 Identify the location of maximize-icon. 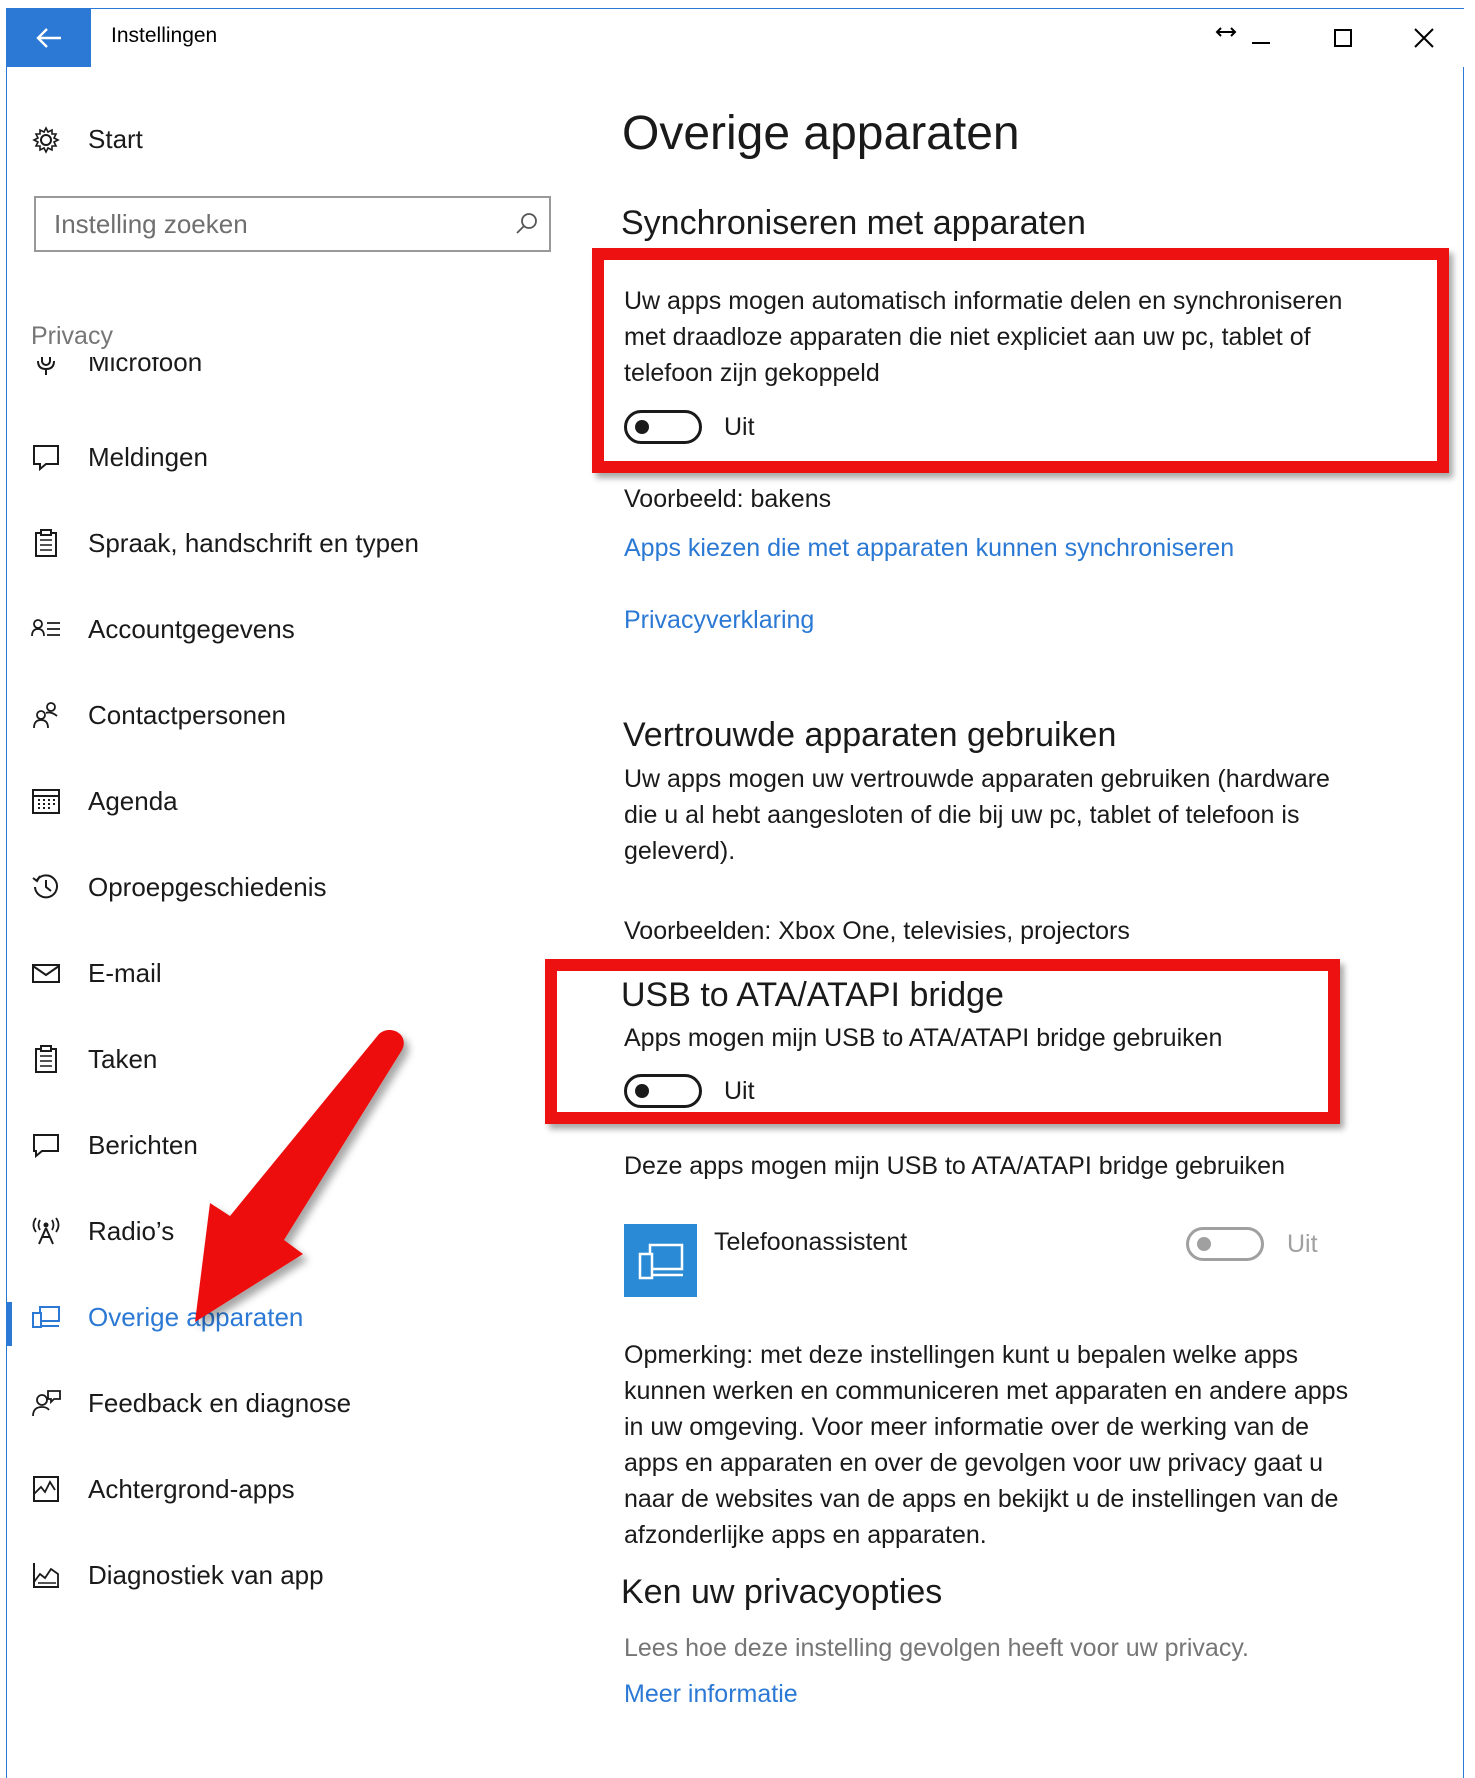
(1343, 38).